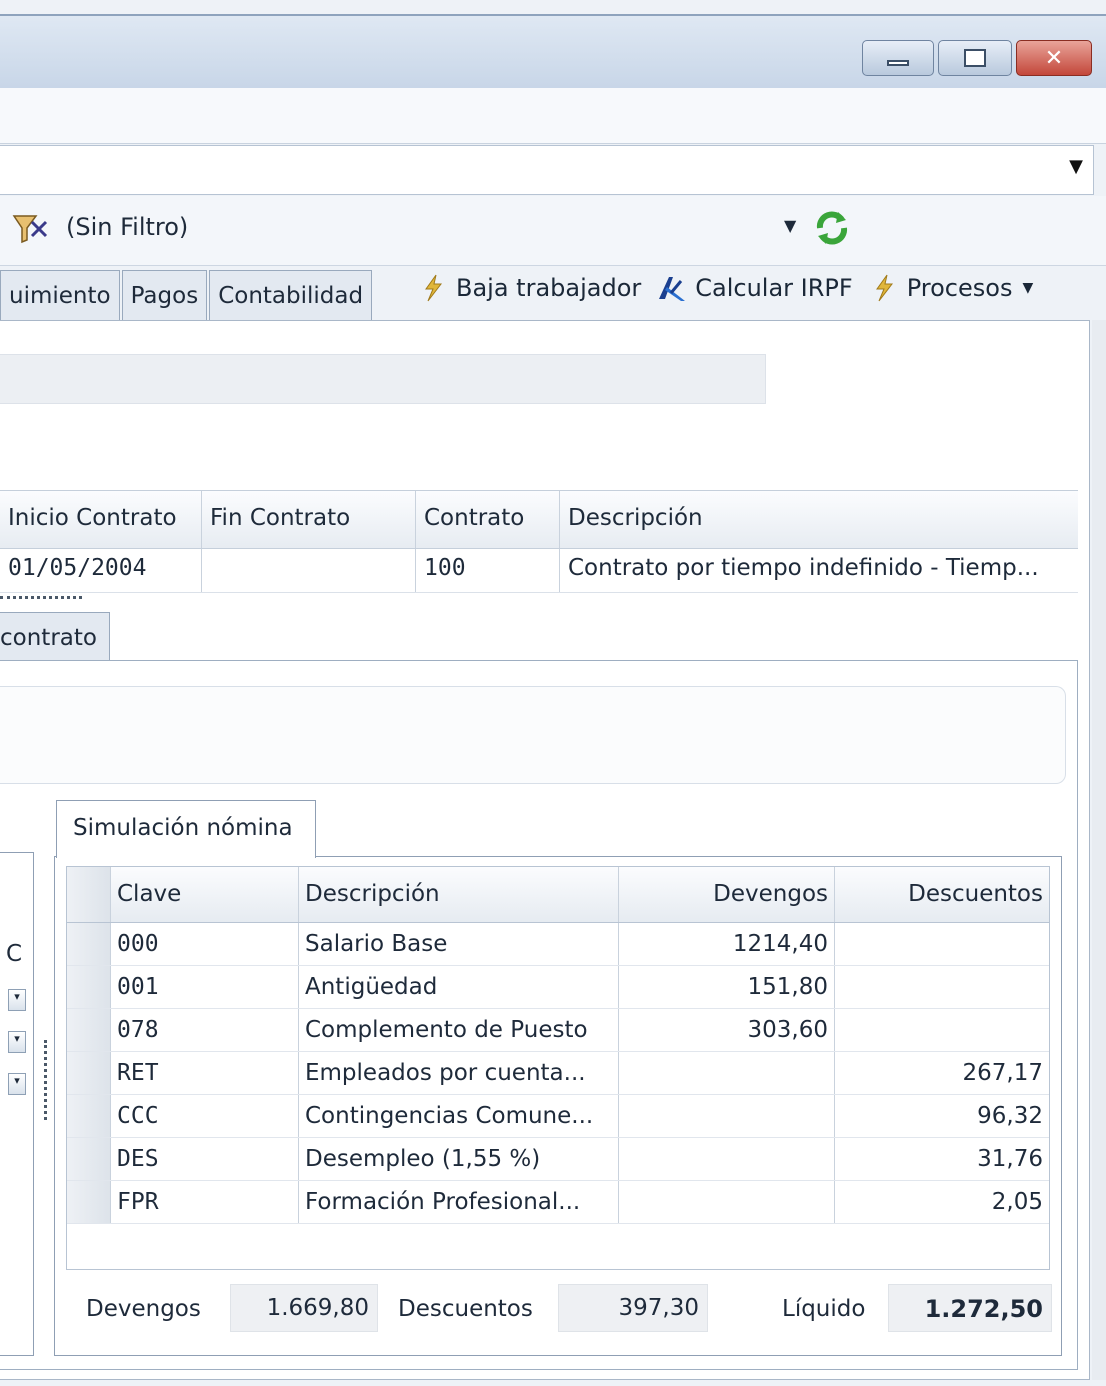 The width and height of the screenshot is (1106, 1386). Describe the element at coordinates (553, 231) in the screenshot. I see `filter-bar: (Sin Filtro) ▼` at that location.